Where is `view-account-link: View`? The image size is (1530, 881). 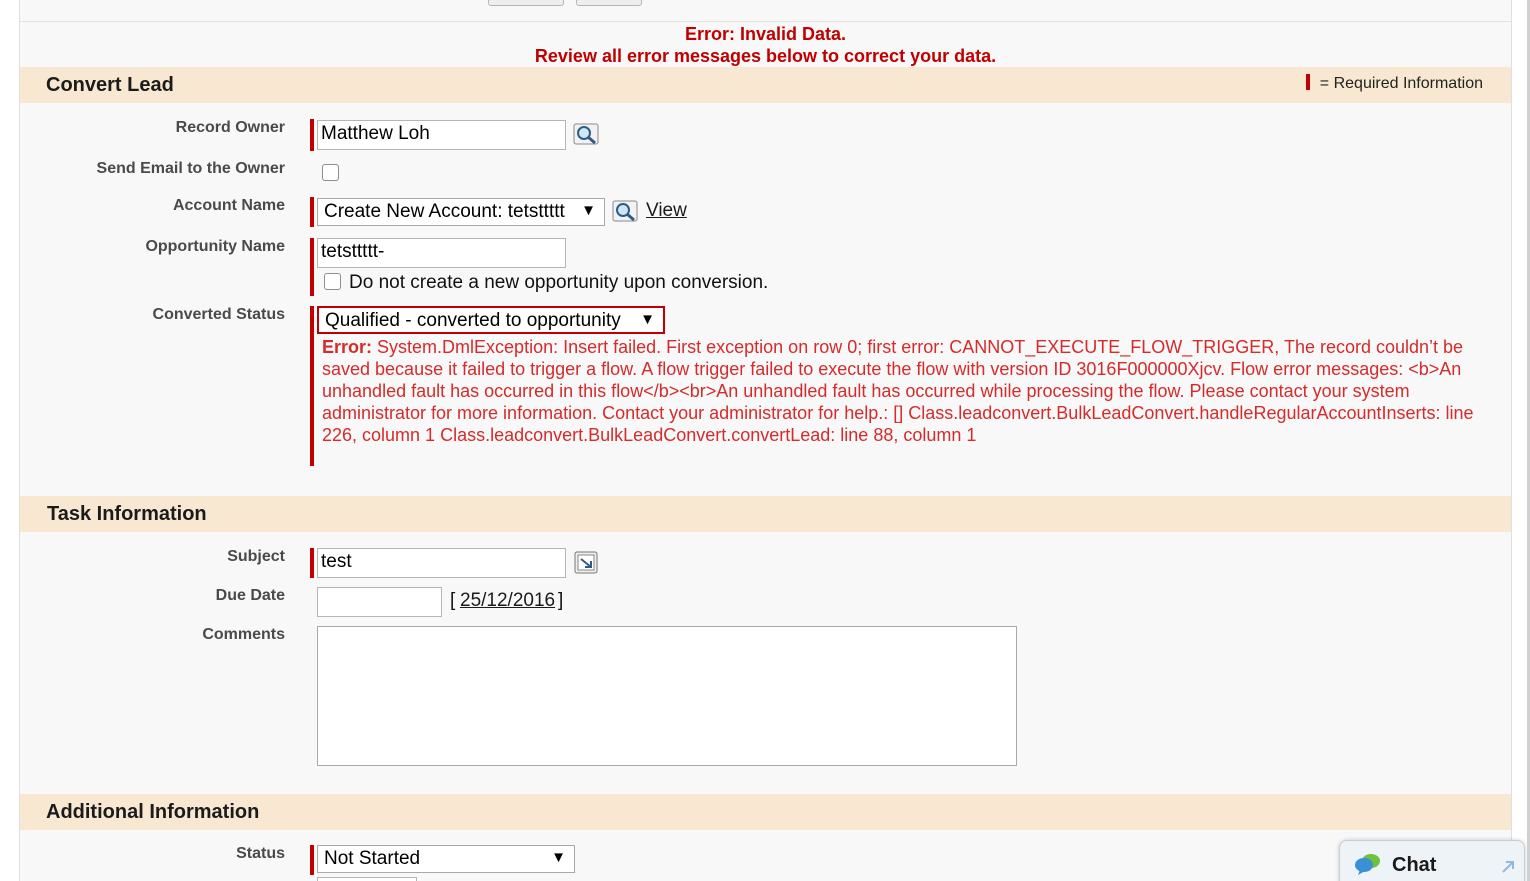 view-account-link: View is located at coordinates (666, 211).